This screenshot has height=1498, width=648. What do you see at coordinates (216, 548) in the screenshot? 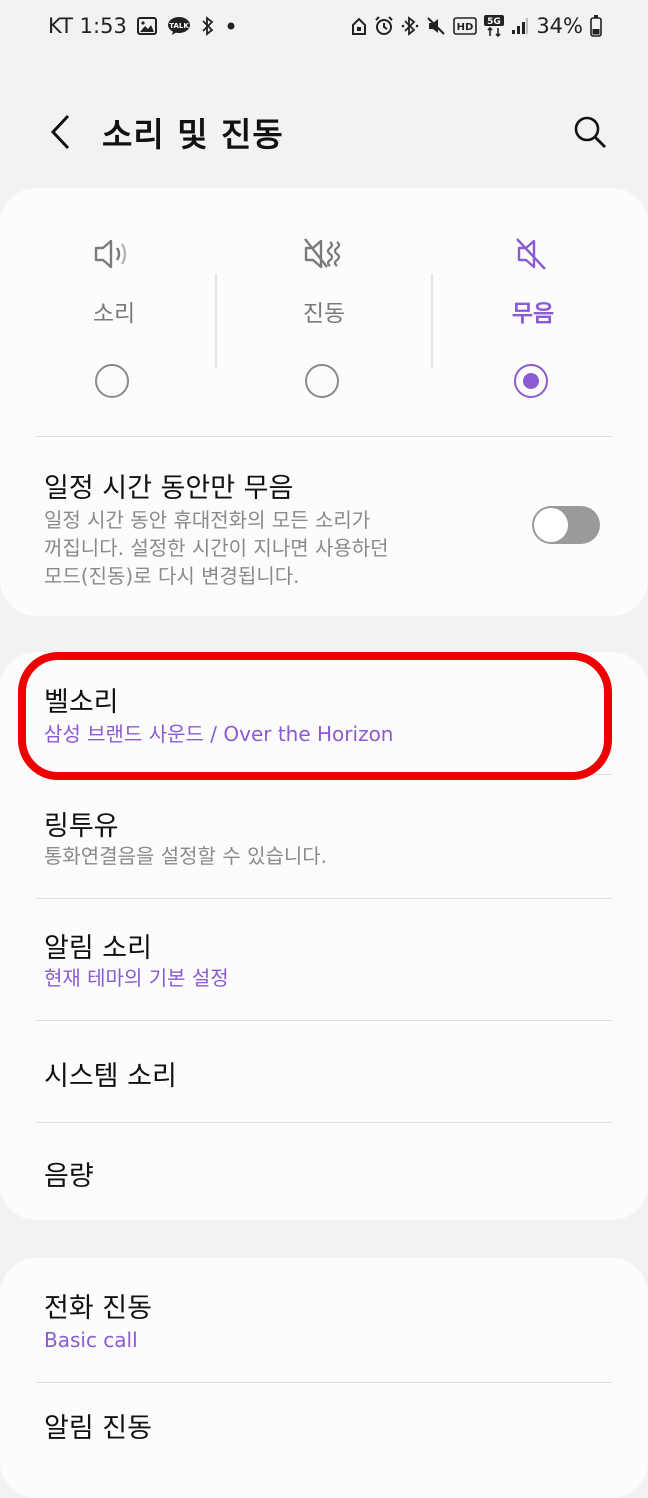
I see `temporary-mute-desc-line-2: 꺼집니다. 설정한 시간이 지나면 사용하던` at bounding box center [216, 548].